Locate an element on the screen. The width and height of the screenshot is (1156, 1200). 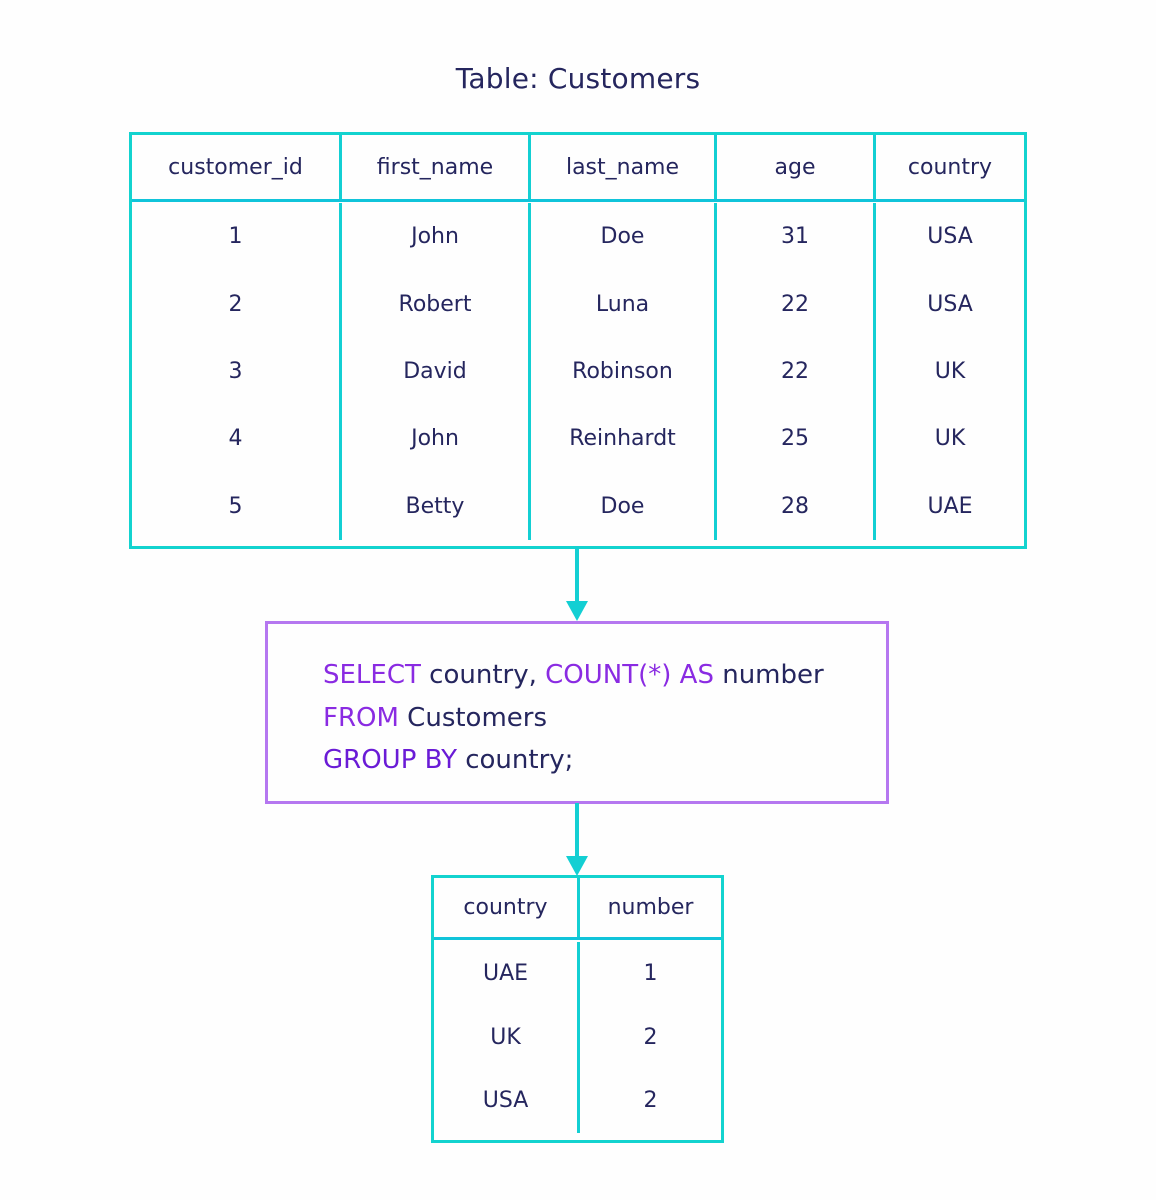
column-header-cell: first_name is located at coordinates (436, 167).